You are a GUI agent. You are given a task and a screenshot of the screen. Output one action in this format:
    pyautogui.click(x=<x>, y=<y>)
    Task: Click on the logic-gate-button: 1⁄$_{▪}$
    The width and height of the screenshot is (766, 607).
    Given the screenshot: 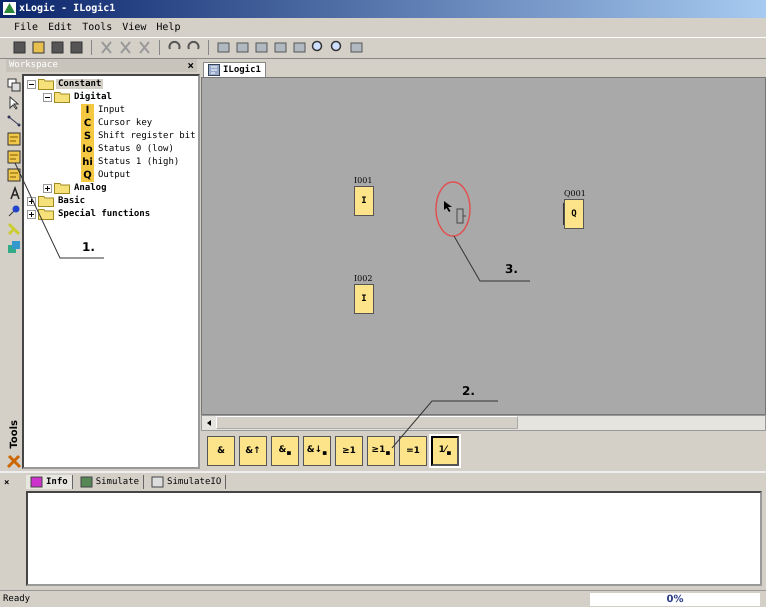 What is the action you would take?
    pyautogui.click(x=445, y=451)
    